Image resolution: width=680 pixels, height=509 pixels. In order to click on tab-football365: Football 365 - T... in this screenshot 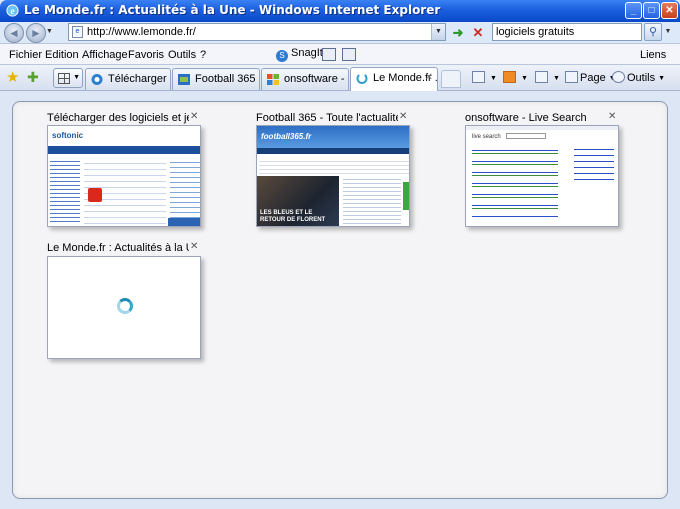, I will do `click(216, 79)`.